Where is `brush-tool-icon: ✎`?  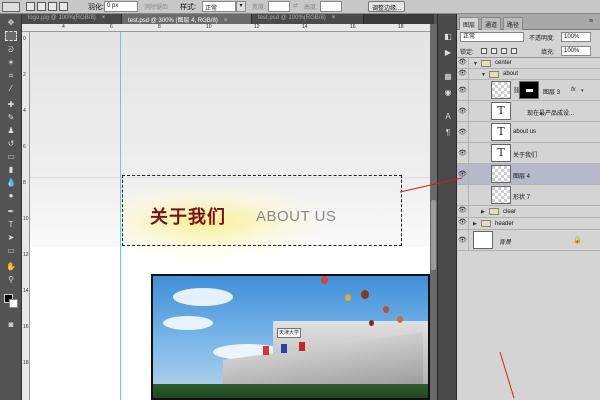 brush-tool-icon: ✎ is located at coordinates (11, 118).